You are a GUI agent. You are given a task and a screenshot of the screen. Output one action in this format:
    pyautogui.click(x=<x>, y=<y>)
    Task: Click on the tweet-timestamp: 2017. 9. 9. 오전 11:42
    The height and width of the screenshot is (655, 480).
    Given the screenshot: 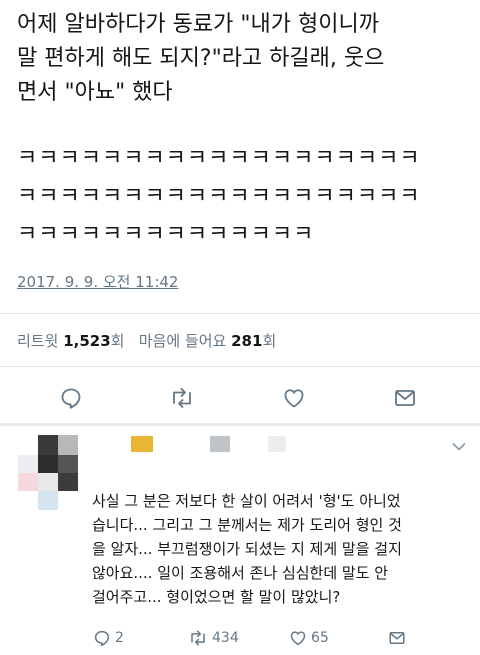 What is the action you would take?
    pyautogui.click(x=97, y=281)
    